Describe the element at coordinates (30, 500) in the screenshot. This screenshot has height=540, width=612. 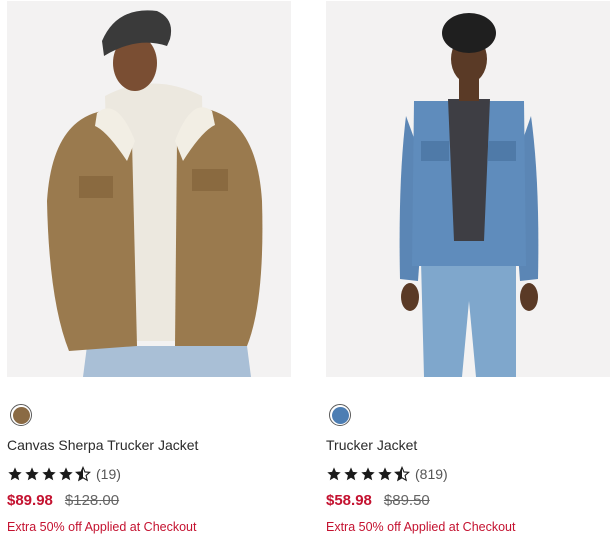
I see `sale-price: $89.98` at that location.